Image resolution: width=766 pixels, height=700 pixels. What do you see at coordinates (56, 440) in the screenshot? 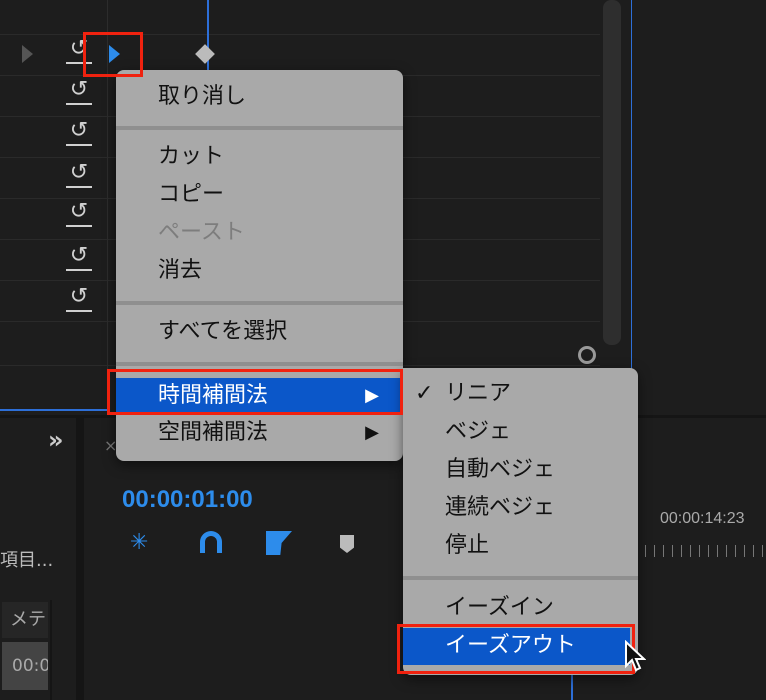
I see `expand-panels-button: »` at bounding box center [56, 440].